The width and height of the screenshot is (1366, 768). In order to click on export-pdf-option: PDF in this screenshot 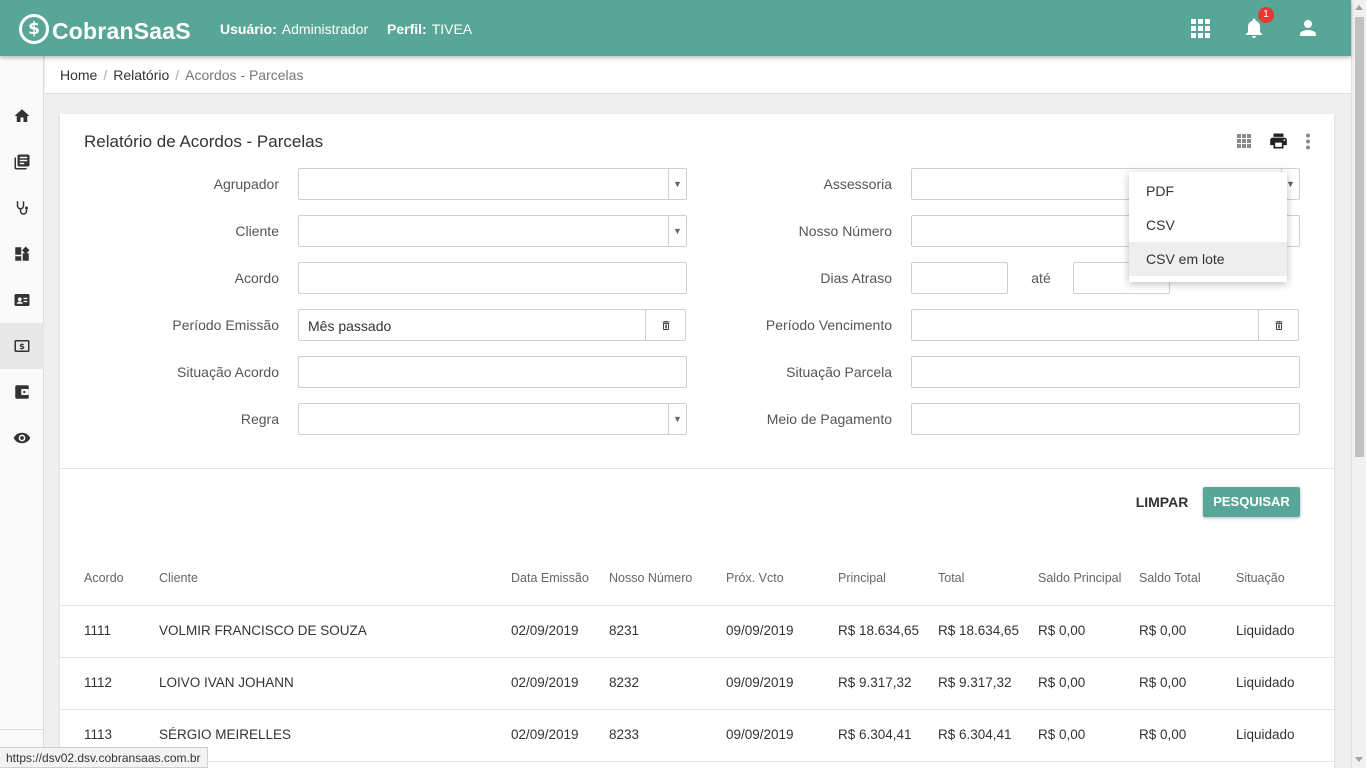, I will do `click(1208, 191)`.